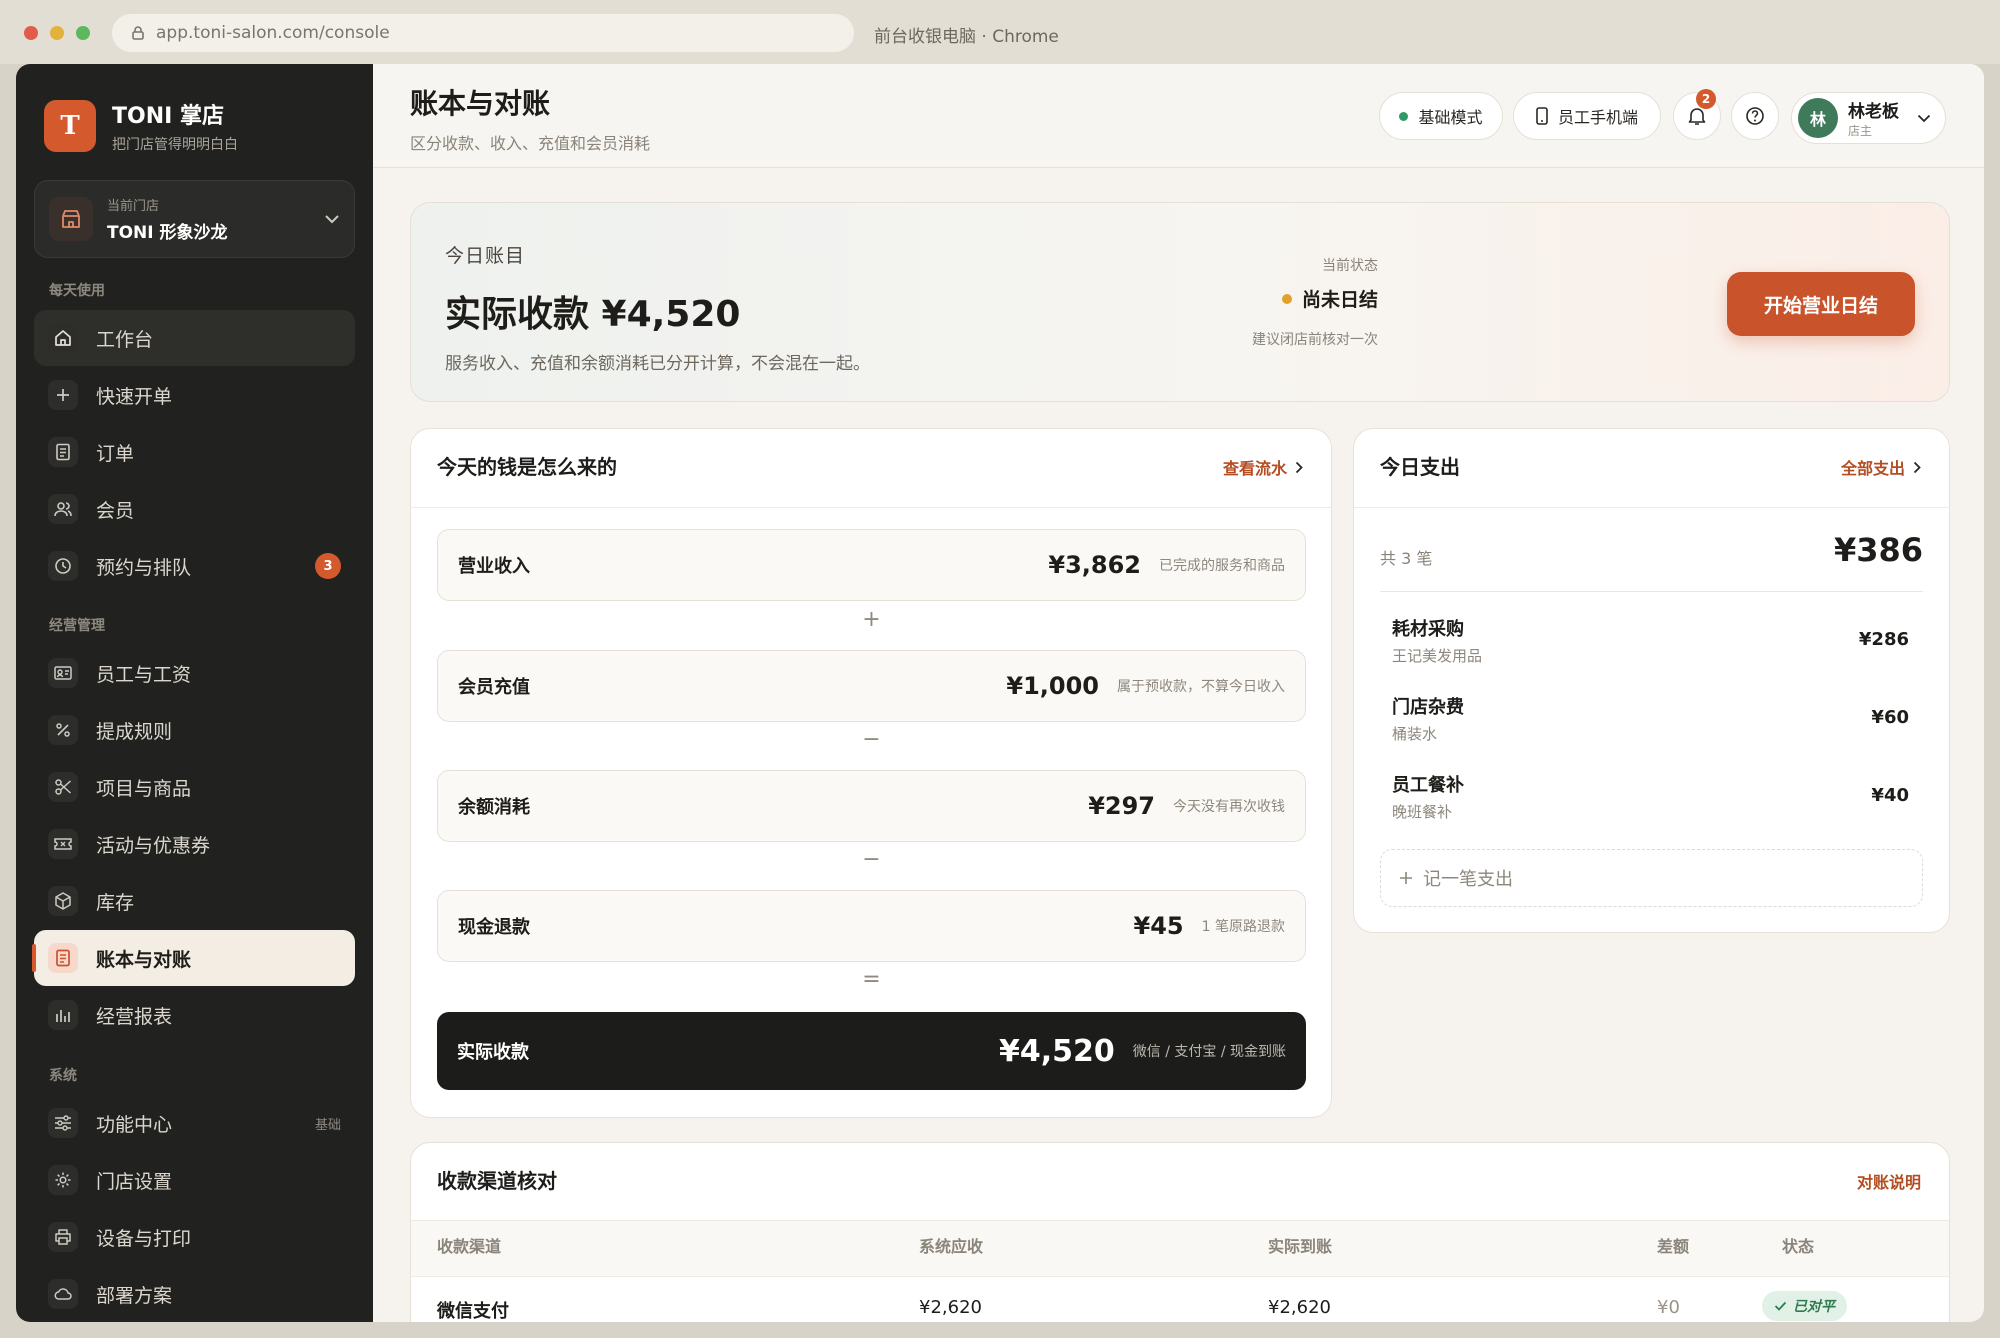 This screenshot has width=2000, height=1338. Describe the element at coordinates (194, 395) in the screenshot. I see `sidebar-item-quick-order: 快速开单` at that location.